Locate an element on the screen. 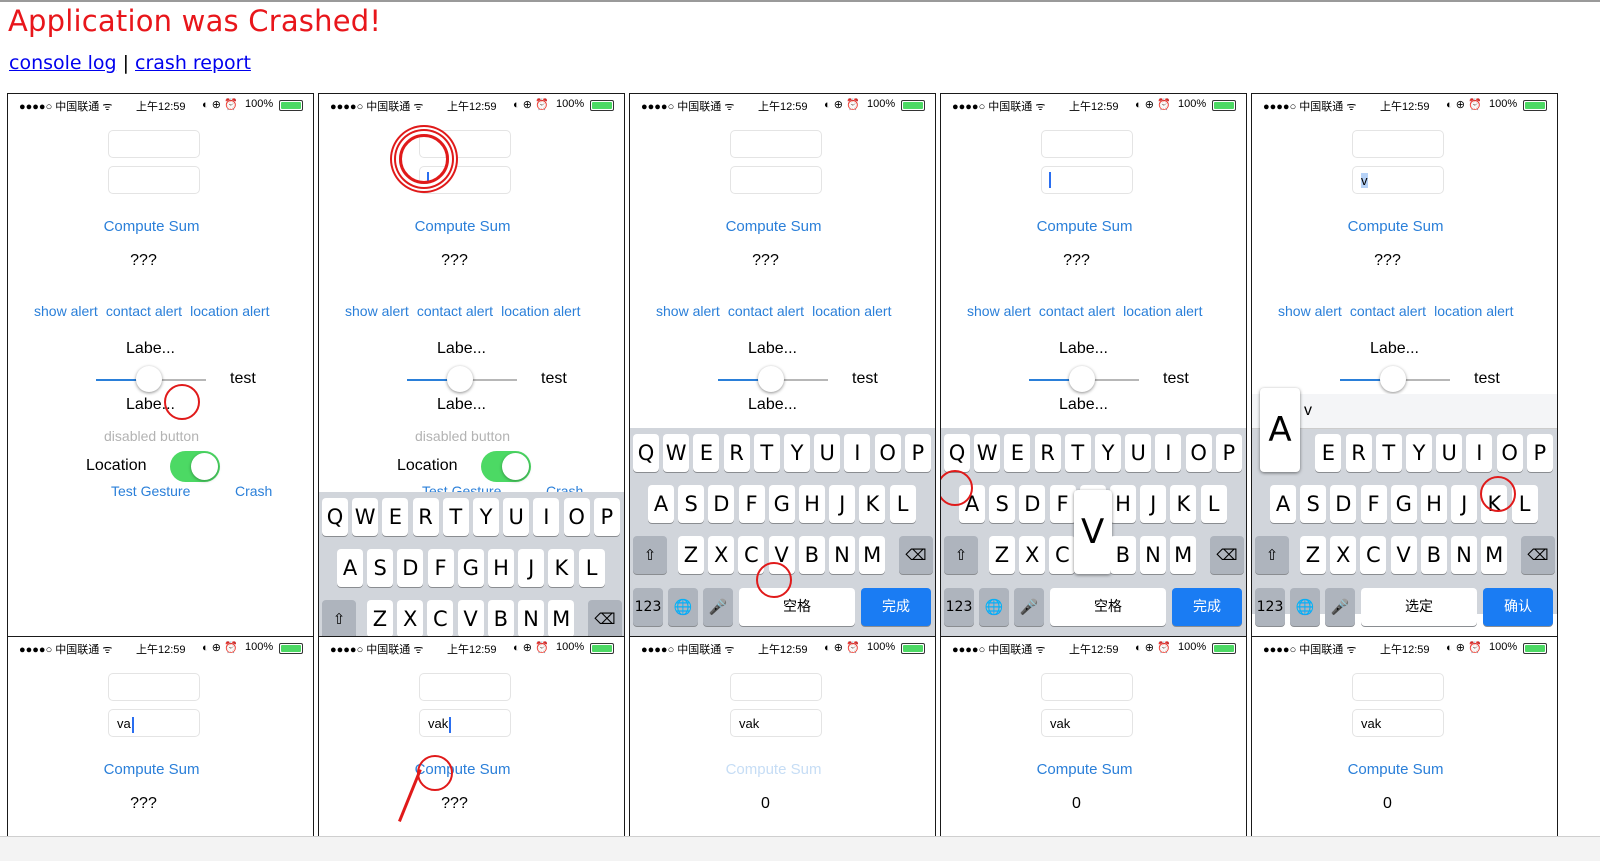  key-i: I is located at coordinates (1479, 453).